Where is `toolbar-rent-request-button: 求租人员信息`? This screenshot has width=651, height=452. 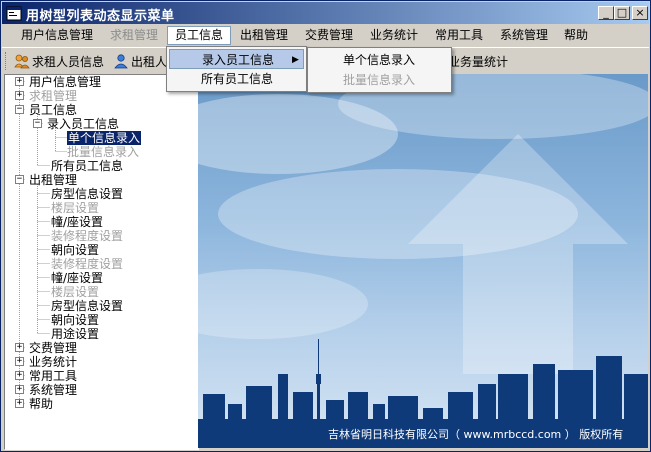
toolbar-rent-request-button: 求租人员信息 is located at coordinates (59, 62).